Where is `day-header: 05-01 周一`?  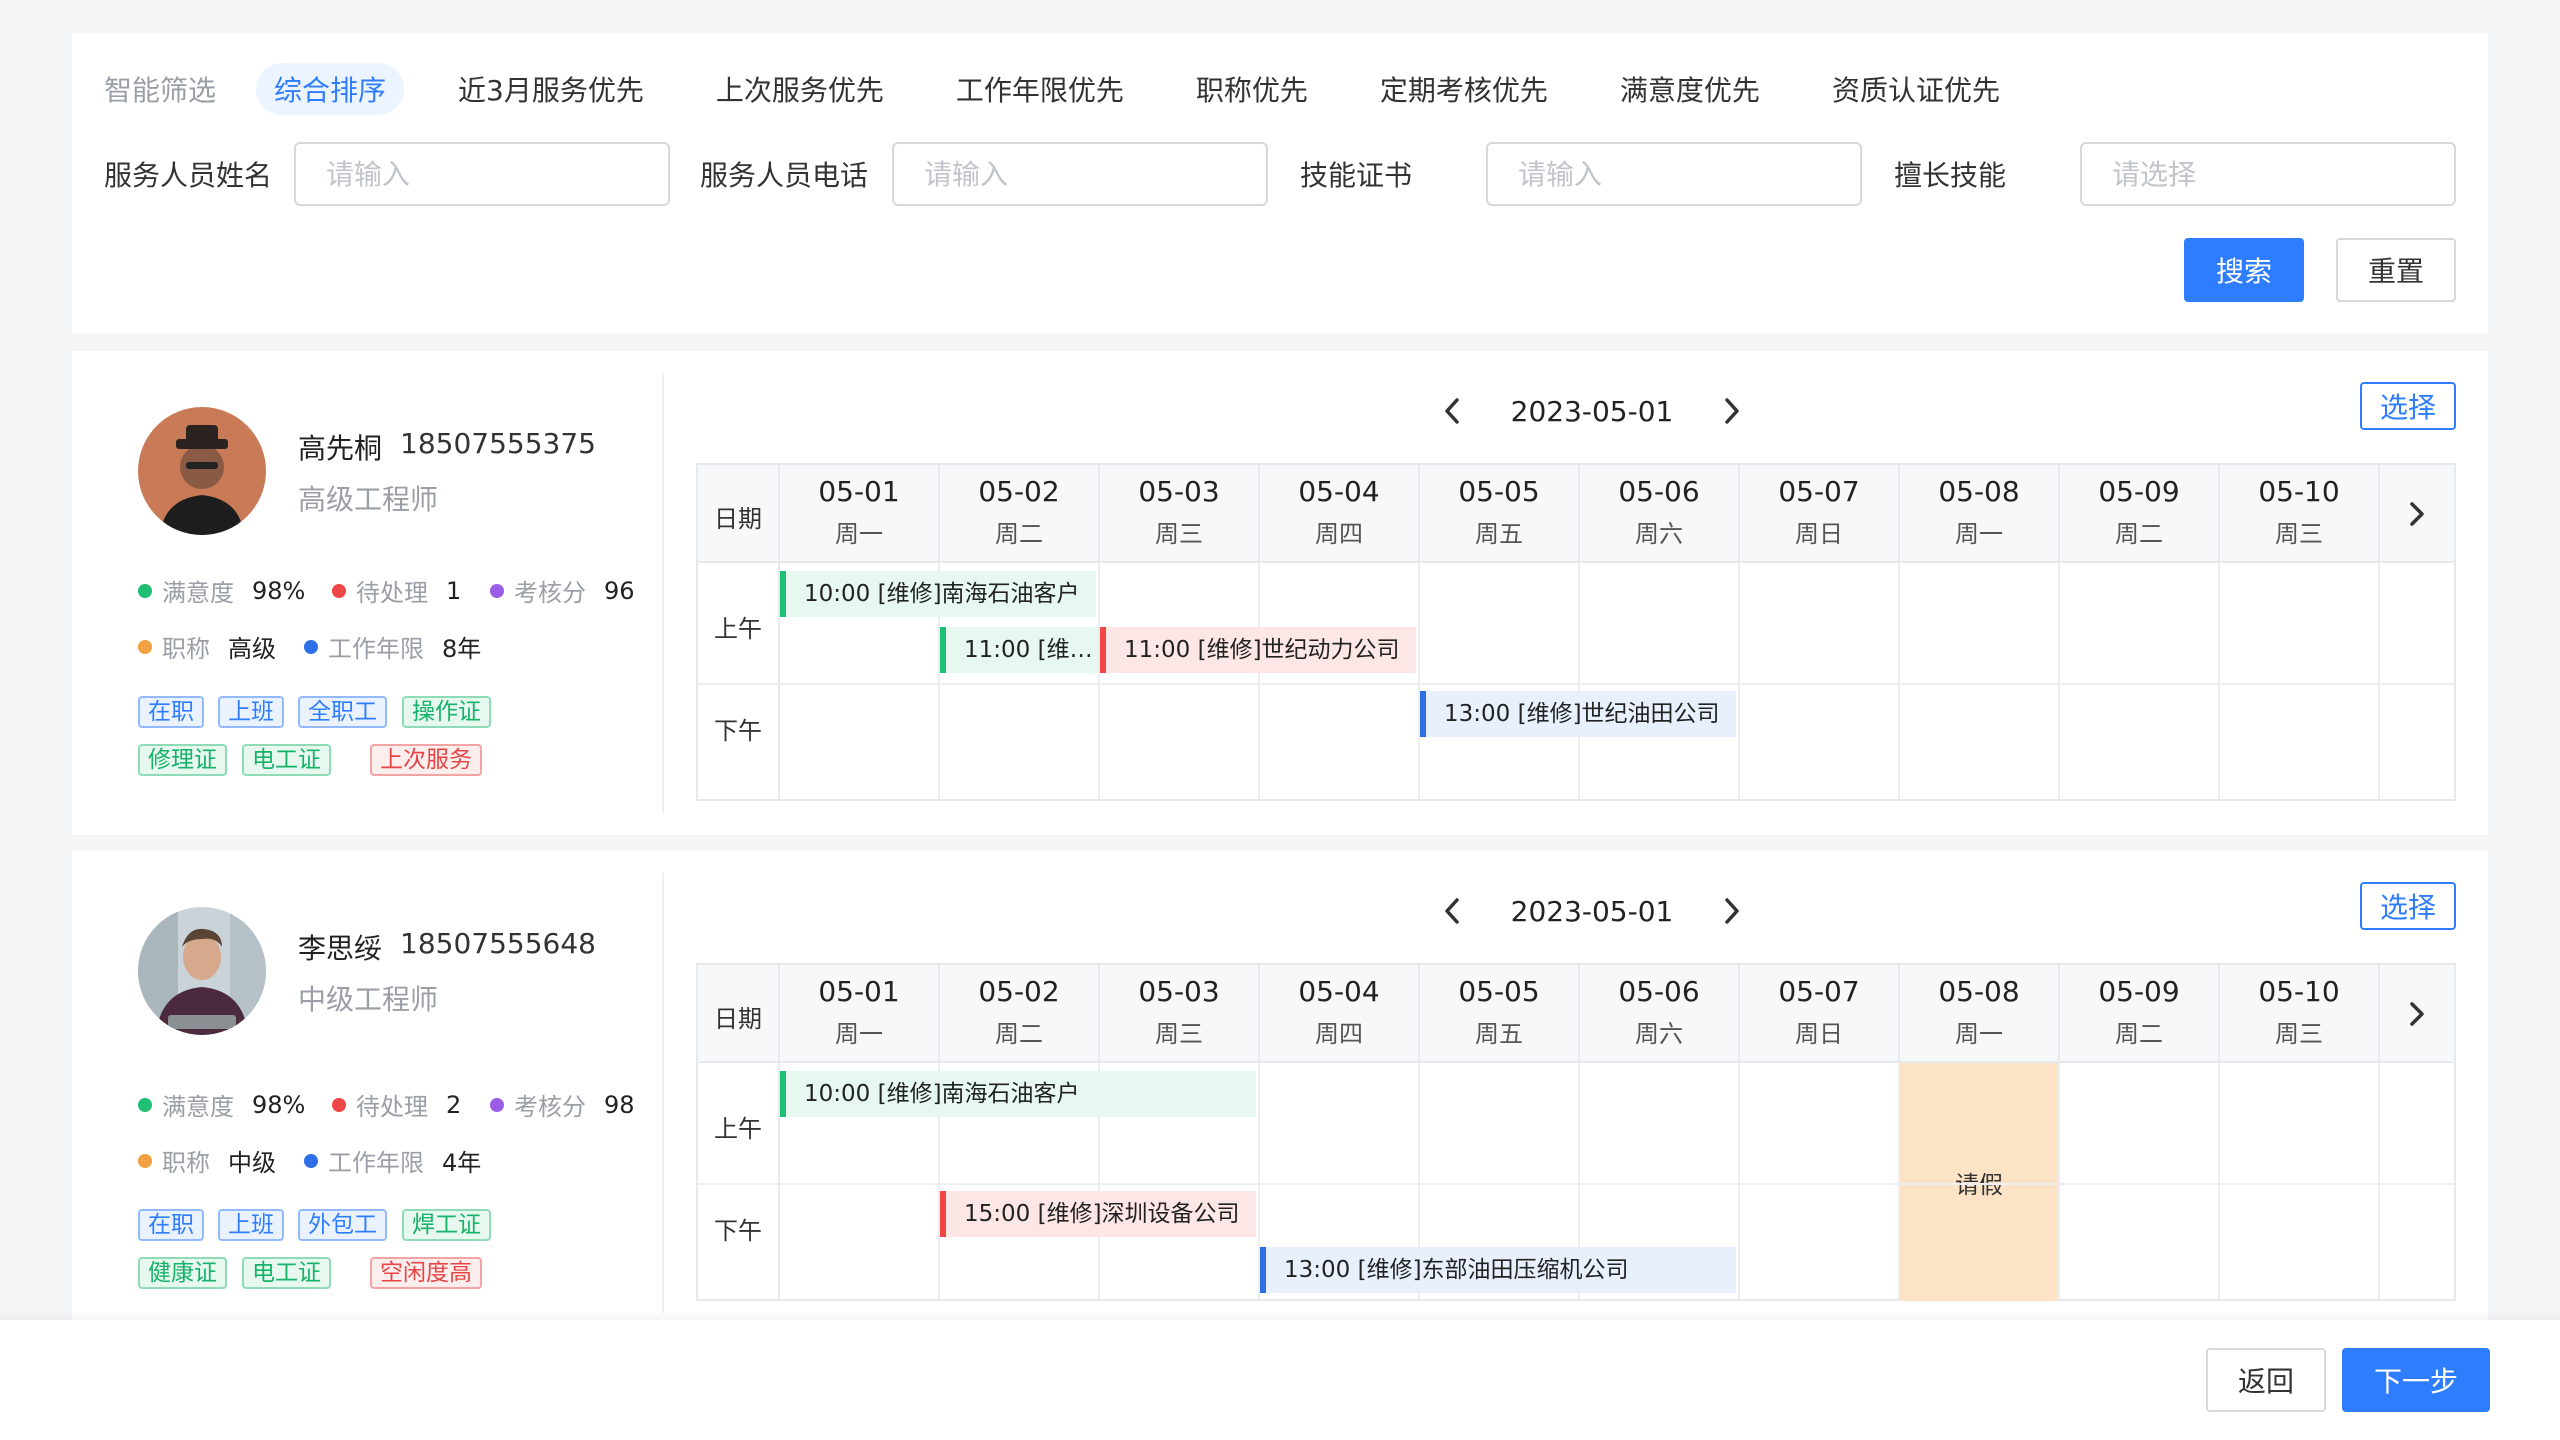
day-header: 05-01 周一 is located at coordinates (858, 1014).